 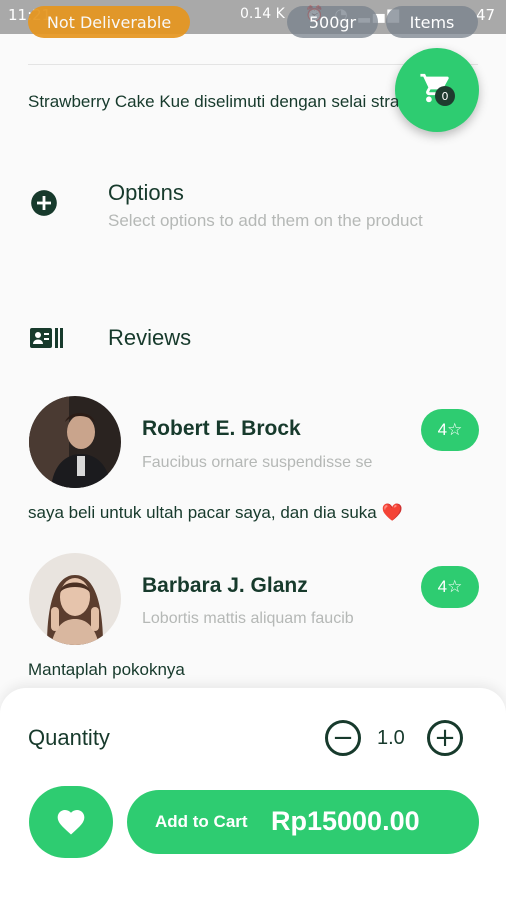 What do you see at coordinates (486, 15) in the screenshot?
I see `status-battery: 47` at bounding box center [486, 15].